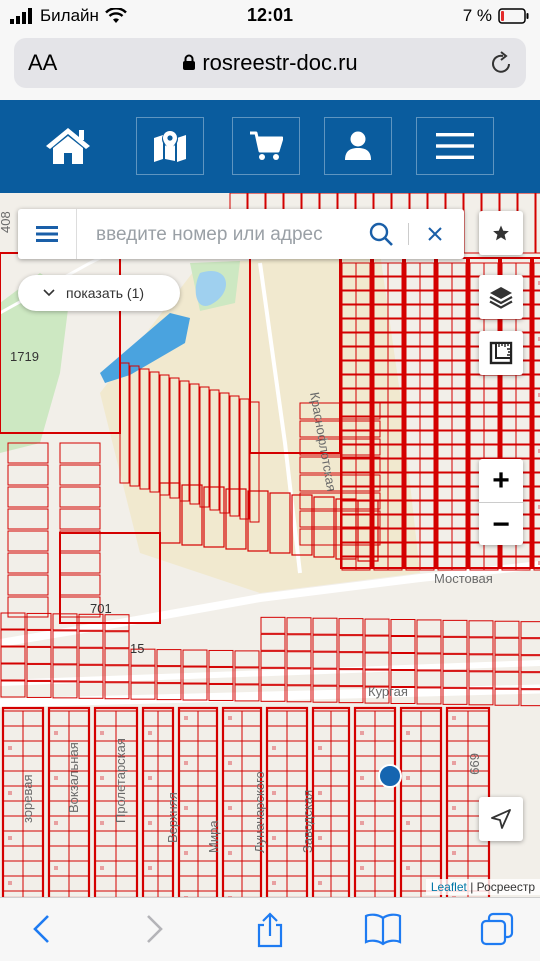 The width and height of the screenshot is (540, 961). I want to click on share-icon, so click(270, 930).